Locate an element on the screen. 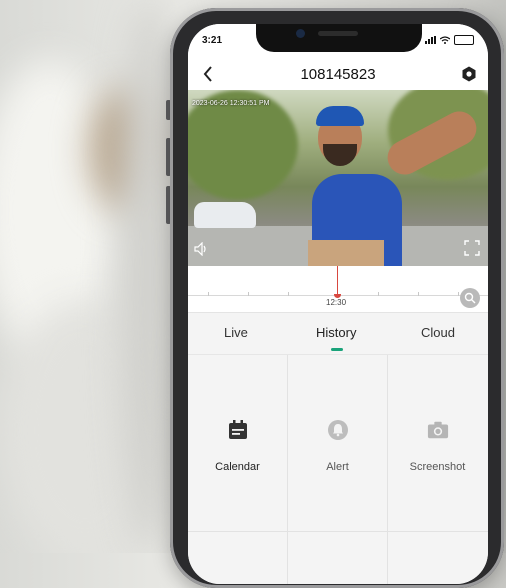  app-header: 108145823 is located at coordinates (338, 74).